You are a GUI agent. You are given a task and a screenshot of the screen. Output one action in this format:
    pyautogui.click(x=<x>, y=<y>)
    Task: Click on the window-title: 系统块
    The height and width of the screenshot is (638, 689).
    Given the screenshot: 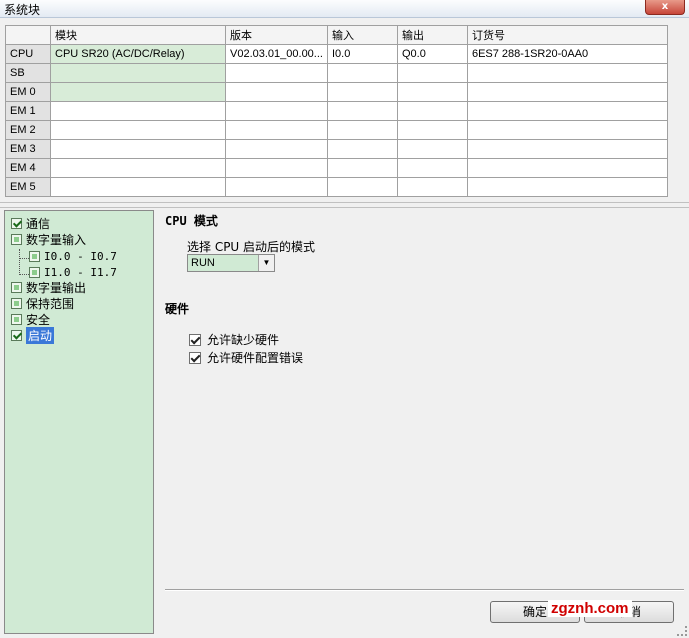 What is the action you would take?
    pyautogui.click(x=22, y=10)
    